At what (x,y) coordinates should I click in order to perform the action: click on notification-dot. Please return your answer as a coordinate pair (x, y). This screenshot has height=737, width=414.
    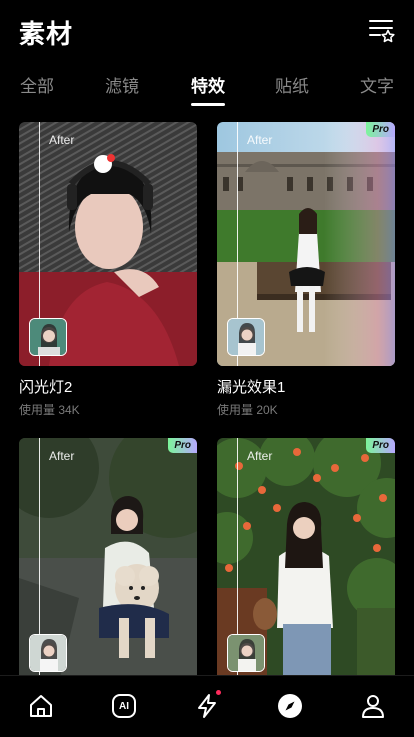
    Looking at the image, I should click on (218, 692).